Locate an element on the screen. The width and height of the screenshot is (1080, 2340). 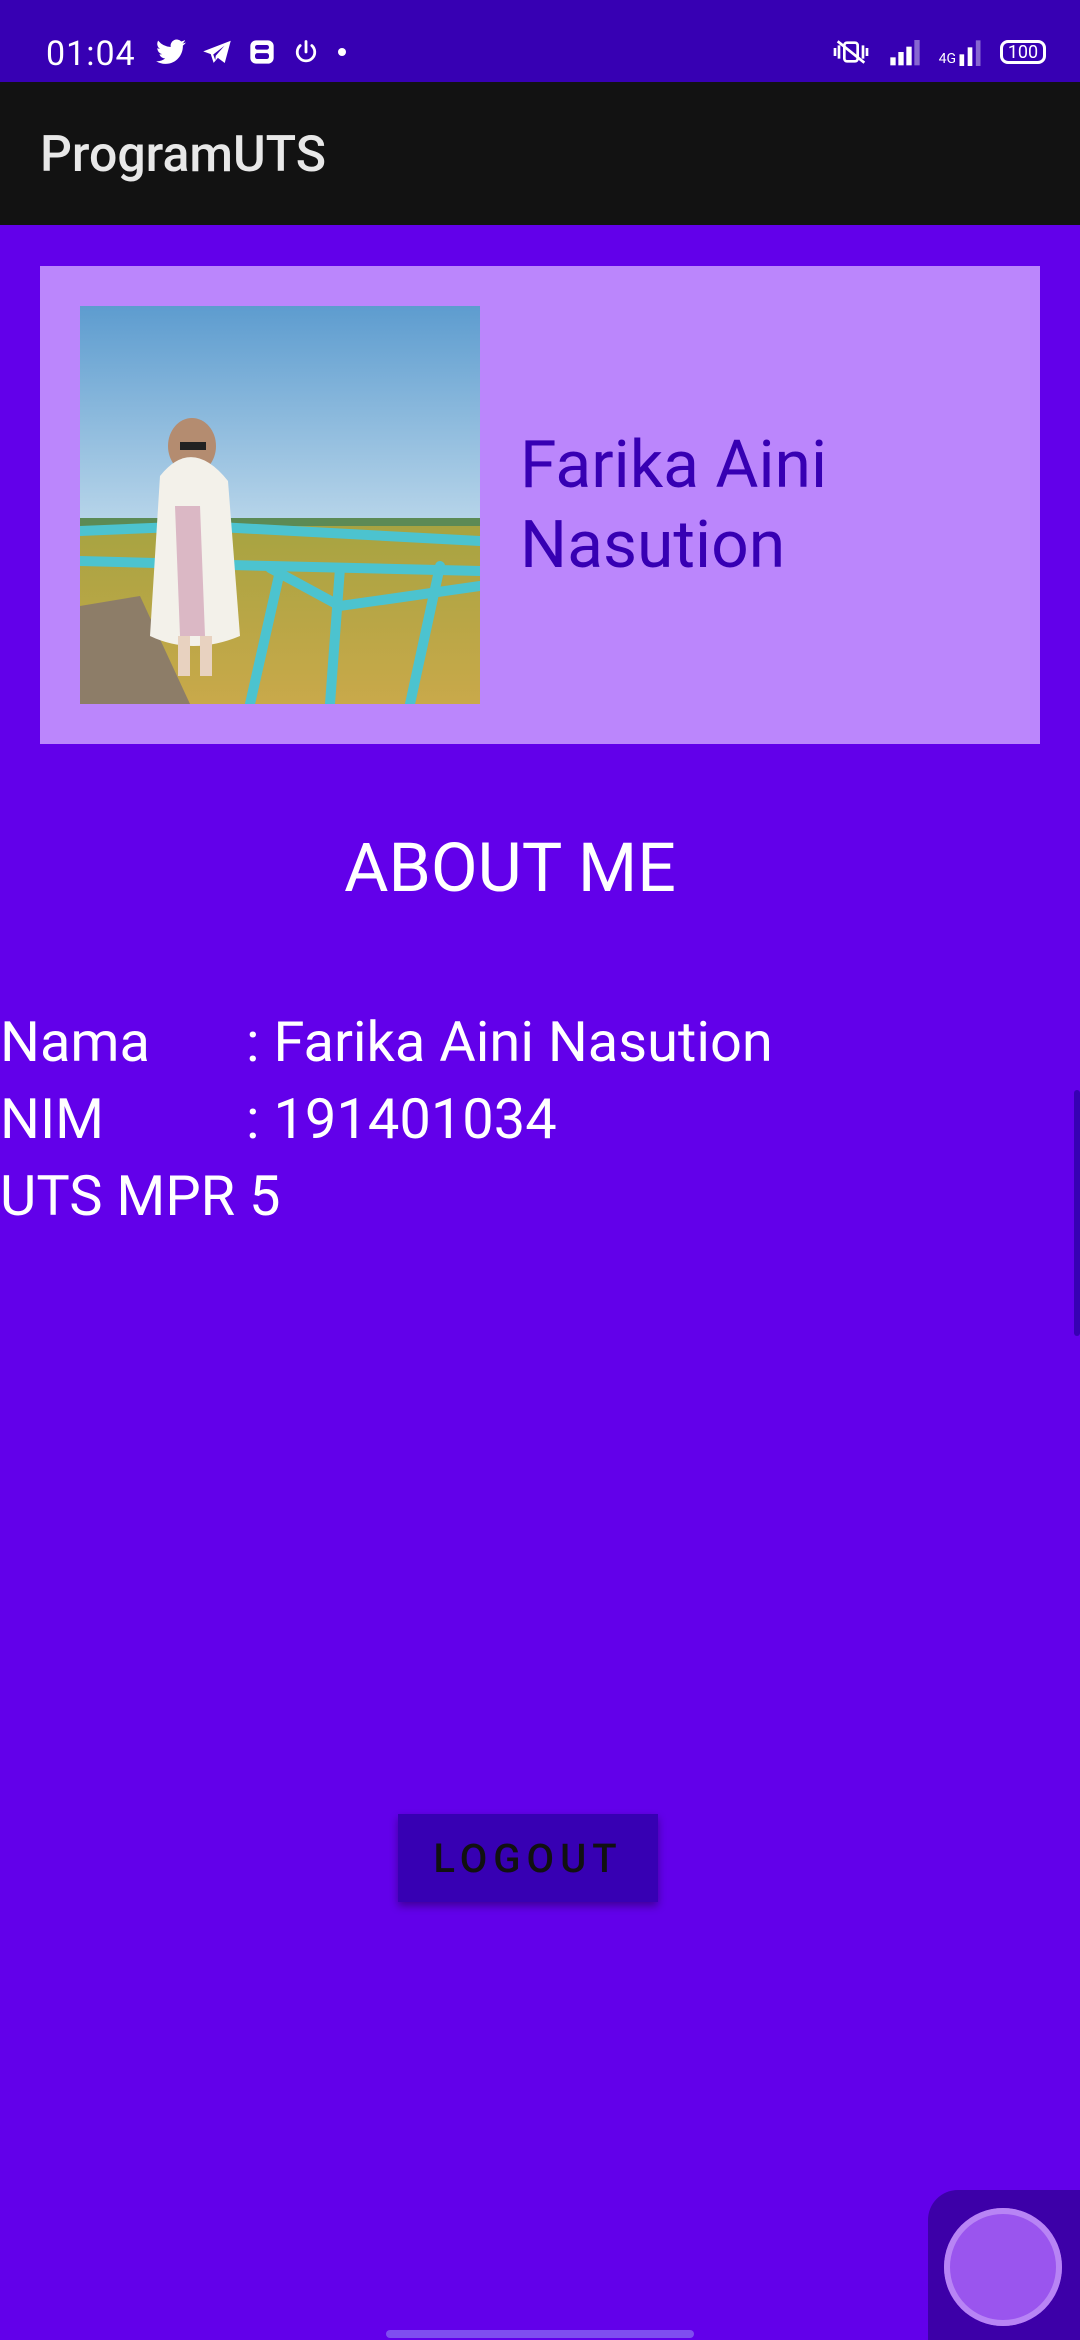
profile-name: Farika Aini Nasution is located at coordinates (674, 505).